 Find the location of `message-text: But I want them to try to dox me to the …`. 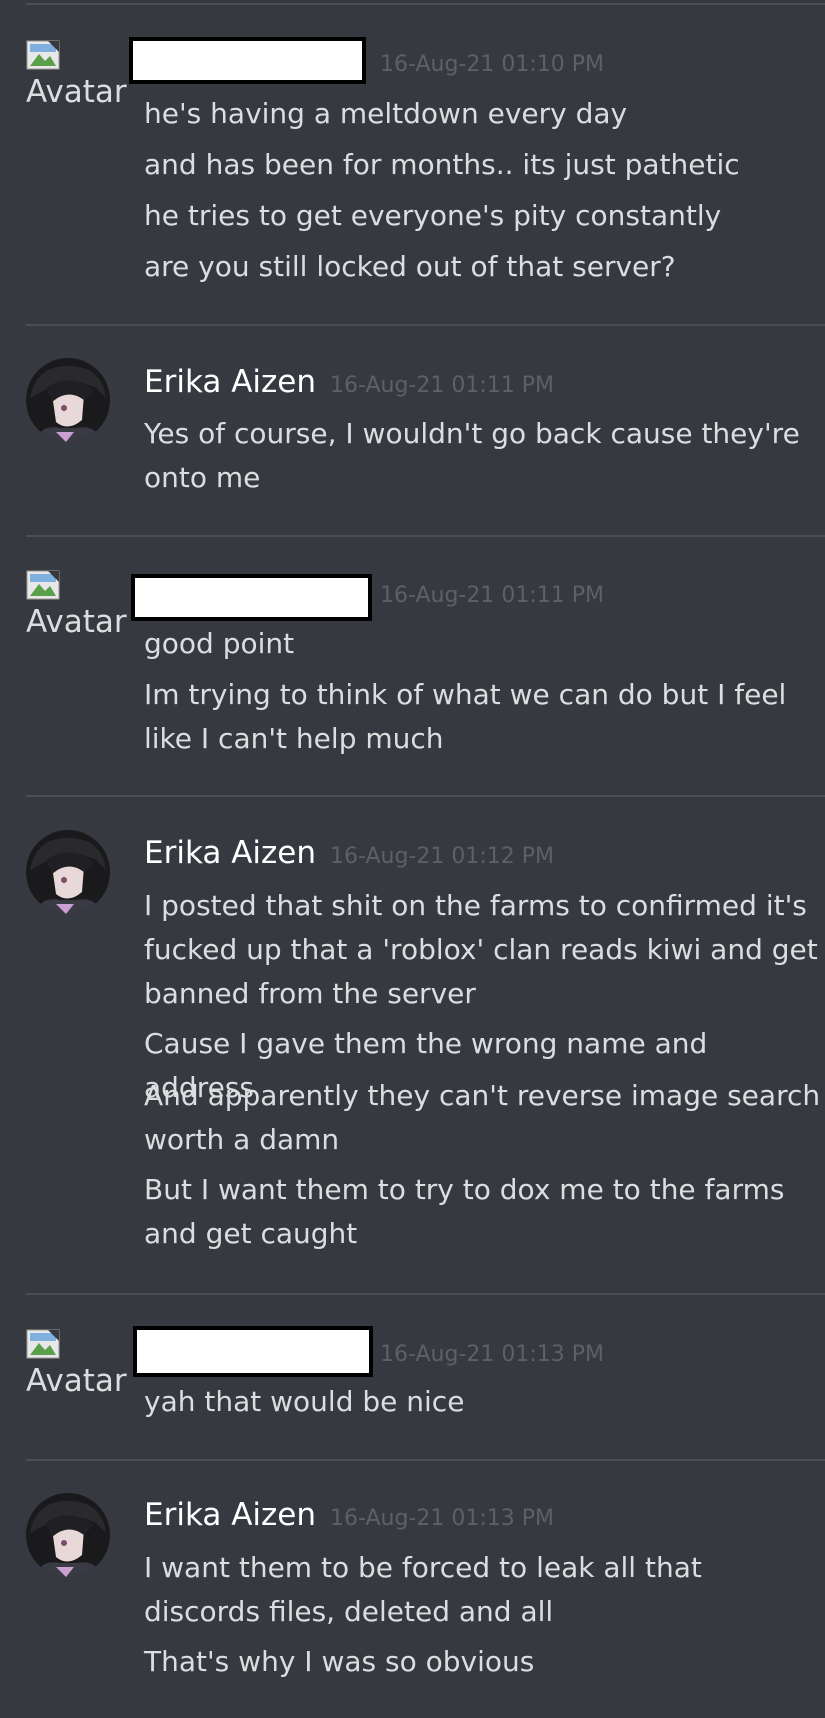

message-text: But I want them to try to dox me to the … is located at coordinates (464, 1211).